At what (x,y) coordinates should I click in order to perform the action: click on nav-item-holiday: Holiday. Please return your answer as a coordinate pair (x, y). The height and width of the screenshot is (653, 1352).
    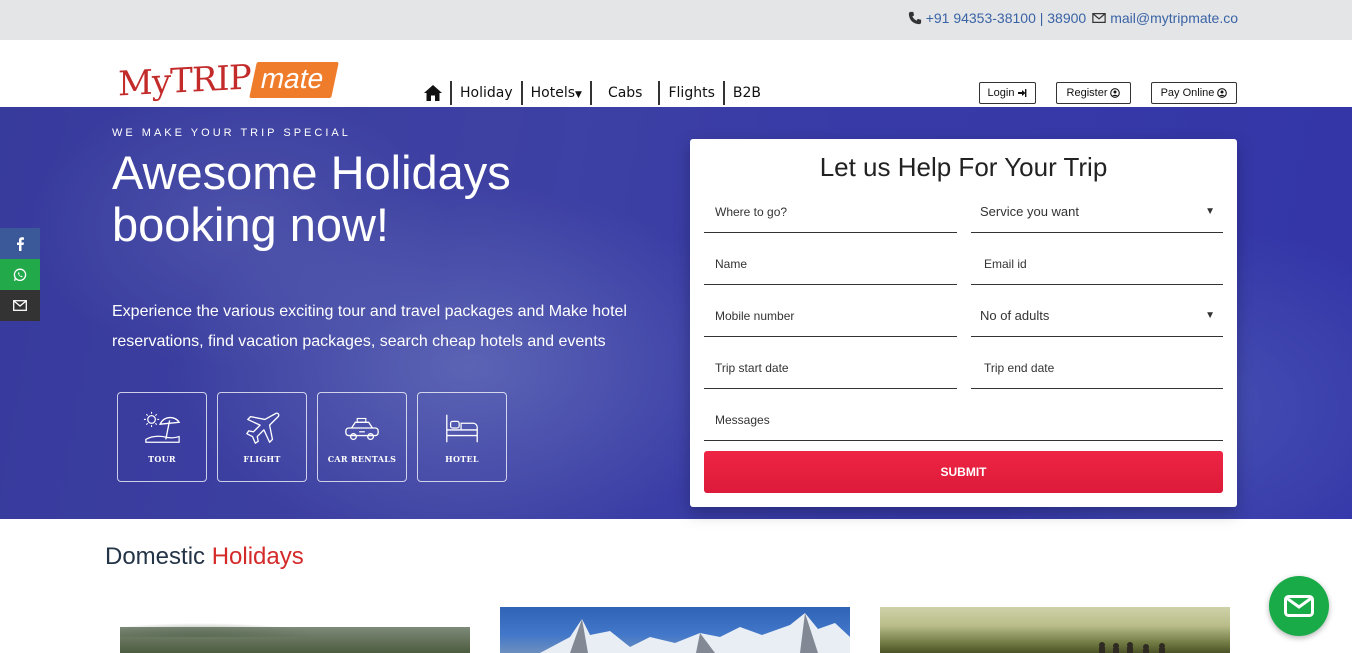
    Looking at the image, I should click on (485, 93).